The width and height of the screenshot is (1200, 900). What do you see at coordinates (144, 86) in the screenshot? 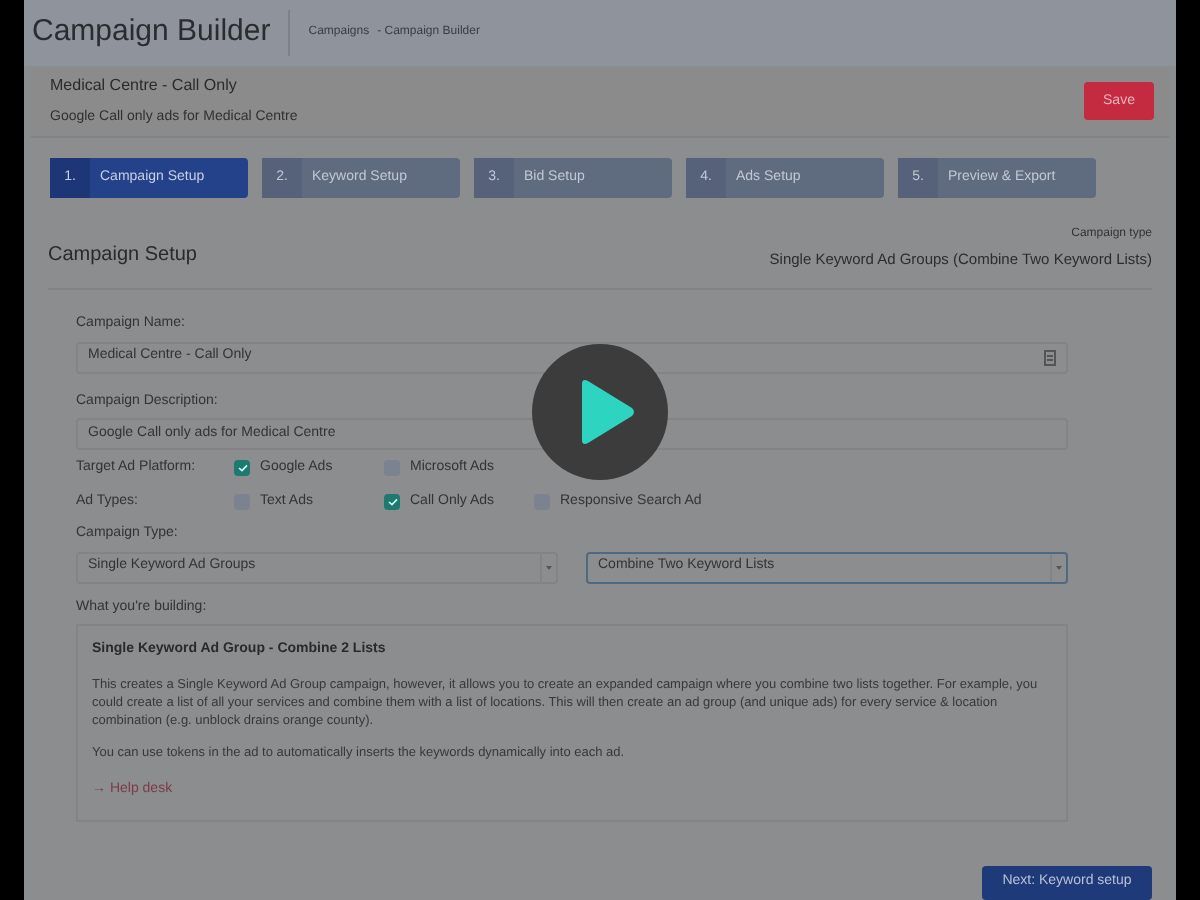
I see `campaign-name: Medical Centre - Call Only` at bounding box center [144, 86].